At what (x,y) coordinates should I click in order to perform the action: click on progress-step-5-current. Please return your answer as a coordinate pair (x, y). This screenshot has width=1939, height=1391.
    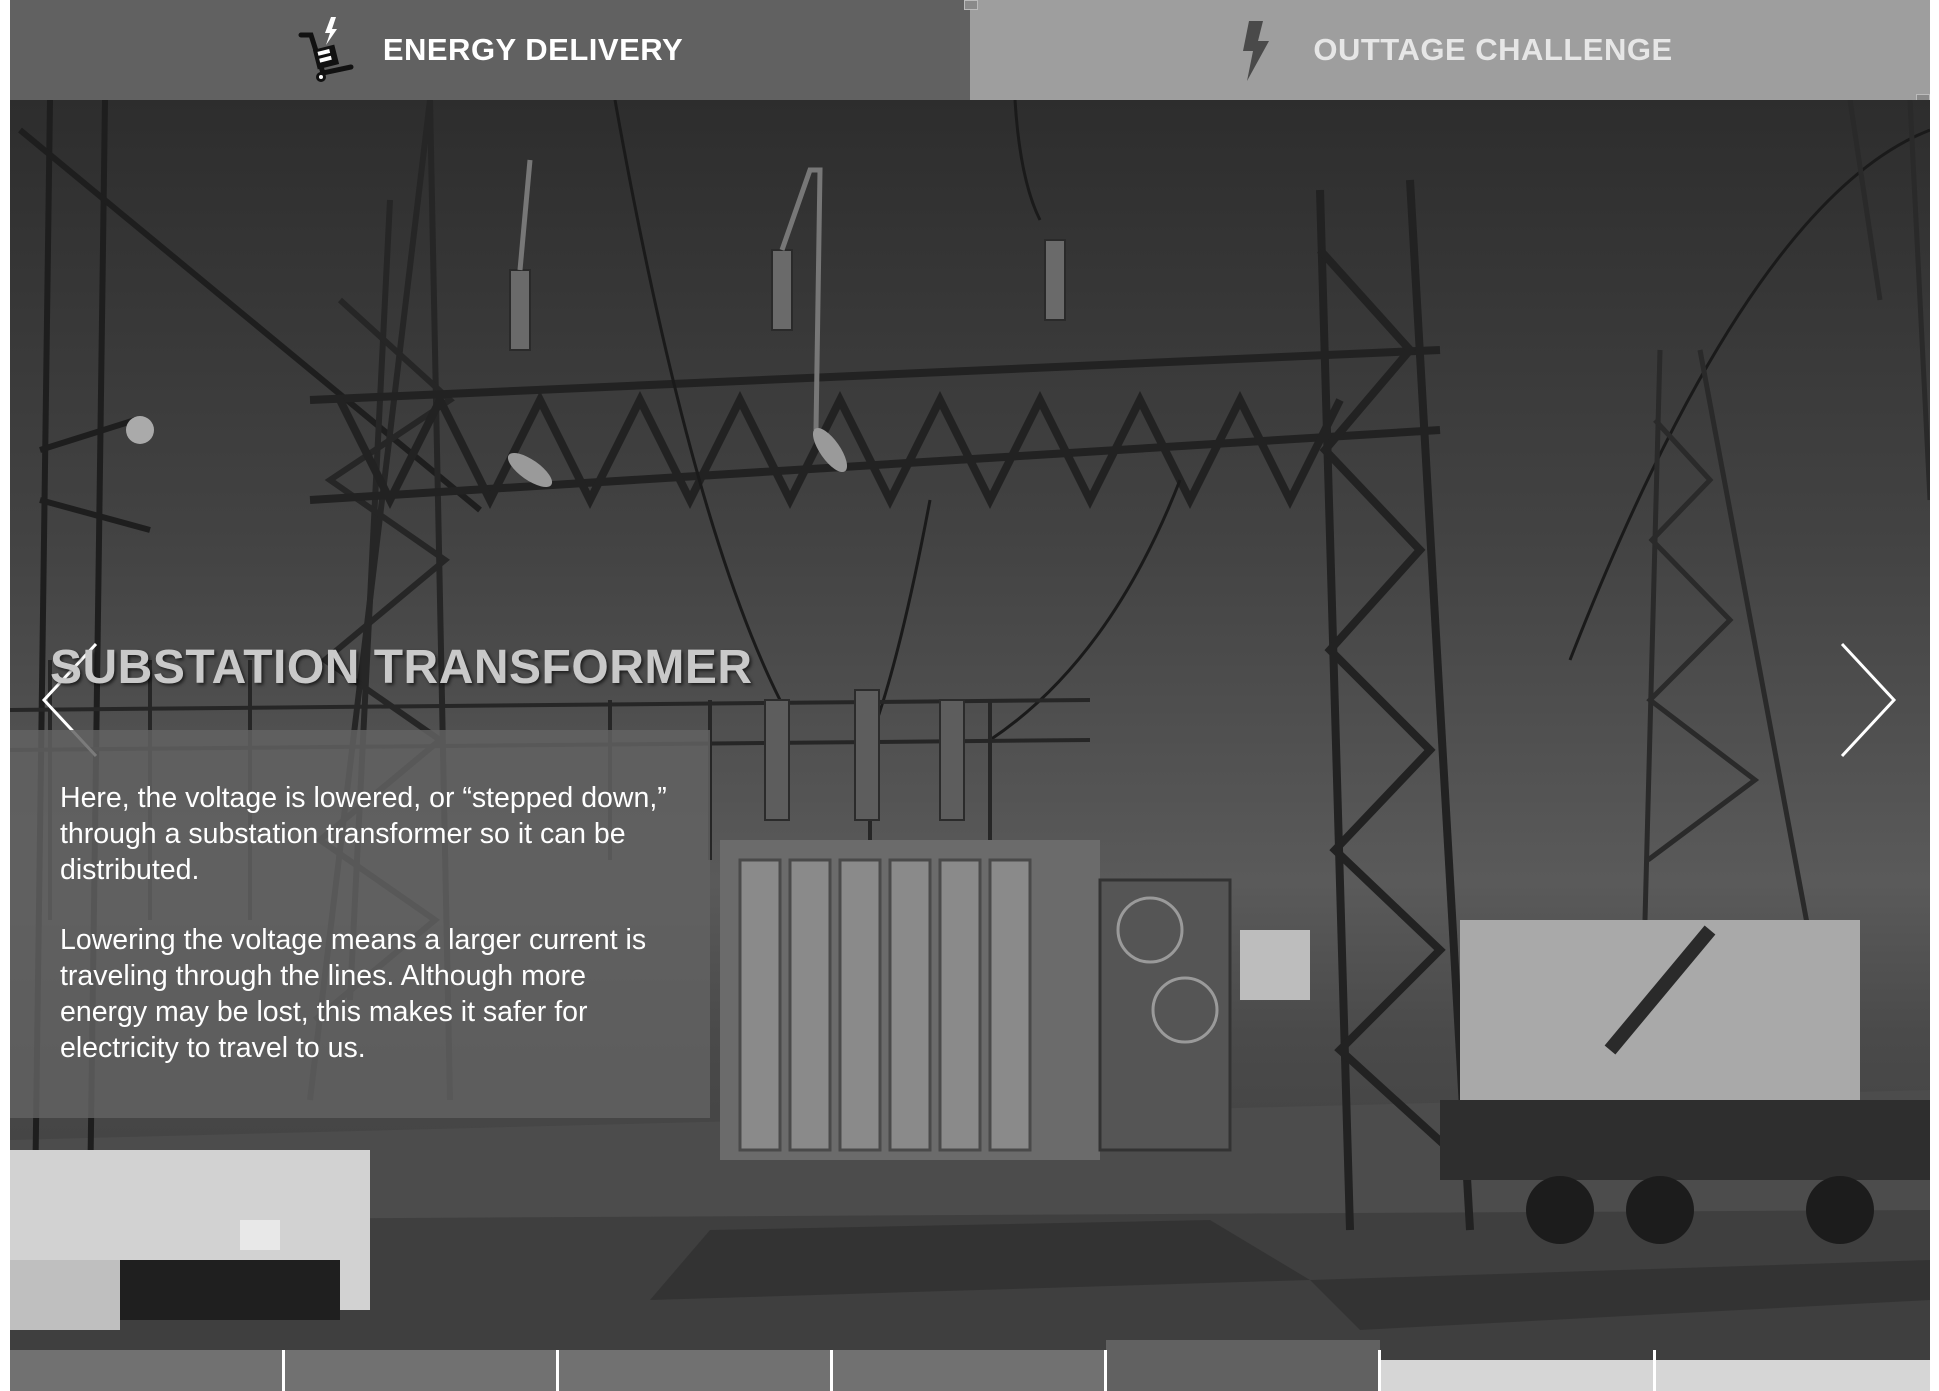
    Looking at the image, I should click on (1243, 1365).